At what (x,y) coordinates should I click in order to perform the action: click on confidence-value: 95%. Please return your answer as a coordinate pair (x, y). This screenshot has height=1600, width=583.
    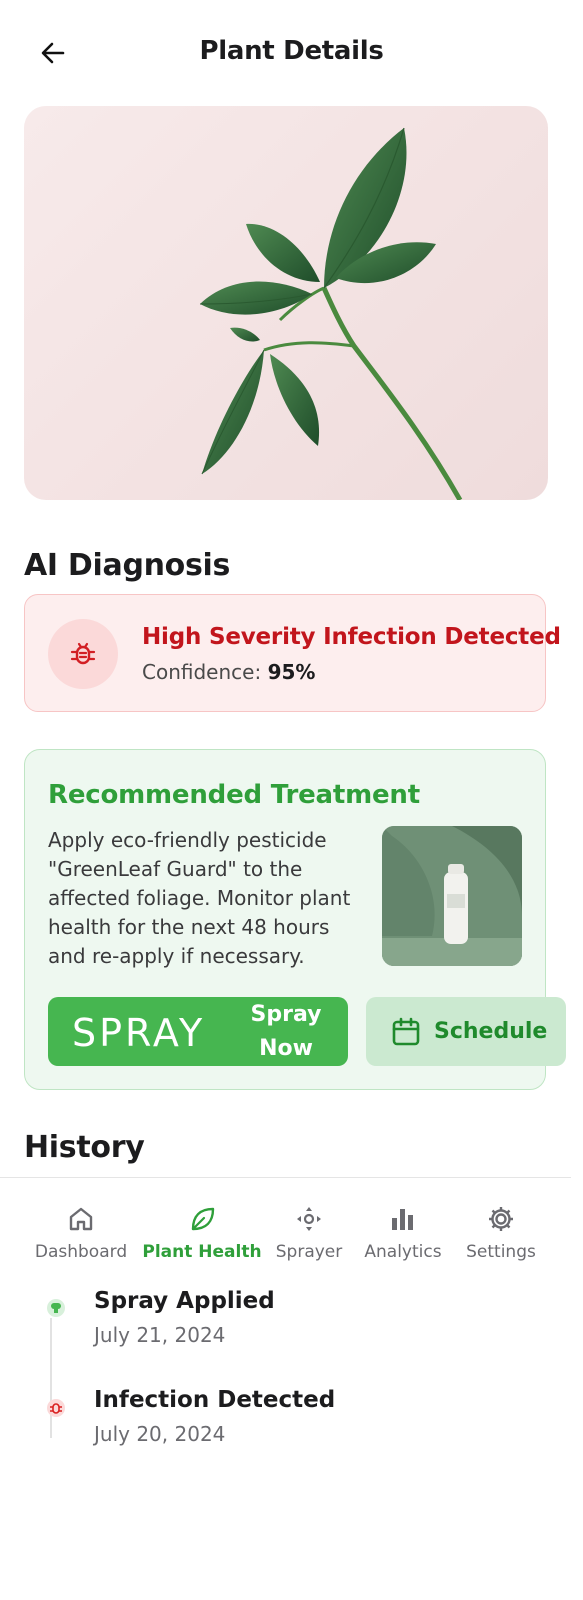
    Looking at the image, I should click on (291, 672).